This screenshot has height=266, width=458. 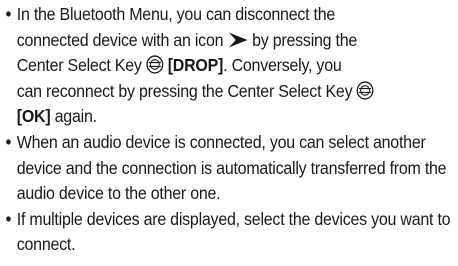 What do you see at coordinates (237, 40) in the screenshot?
I see `connected-arrow-icon` at bounding box center [237, 40].